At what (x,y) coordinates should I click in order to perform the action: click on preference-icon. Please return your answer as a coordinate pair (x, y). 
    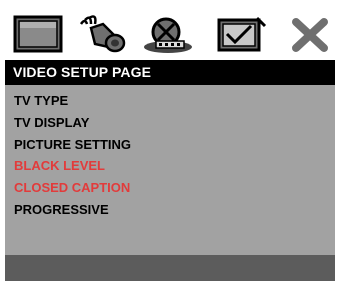
    Looking at the image, I should click on (241, 34).